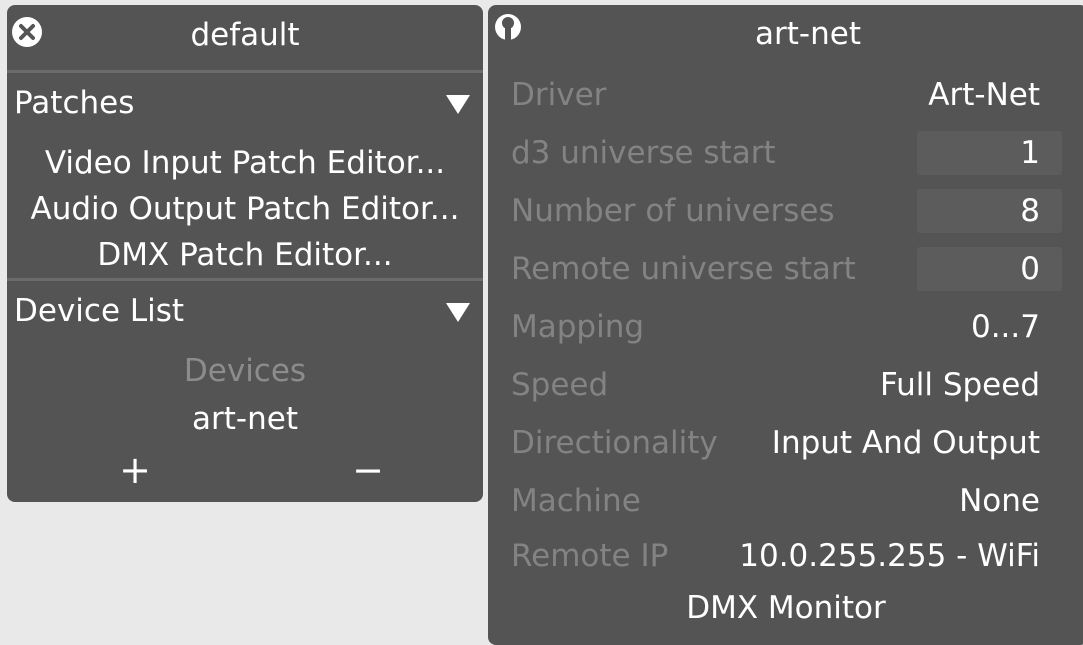  I want to click on property-row-d3-universe-start: d3 universe start 1, so click(785, 153).